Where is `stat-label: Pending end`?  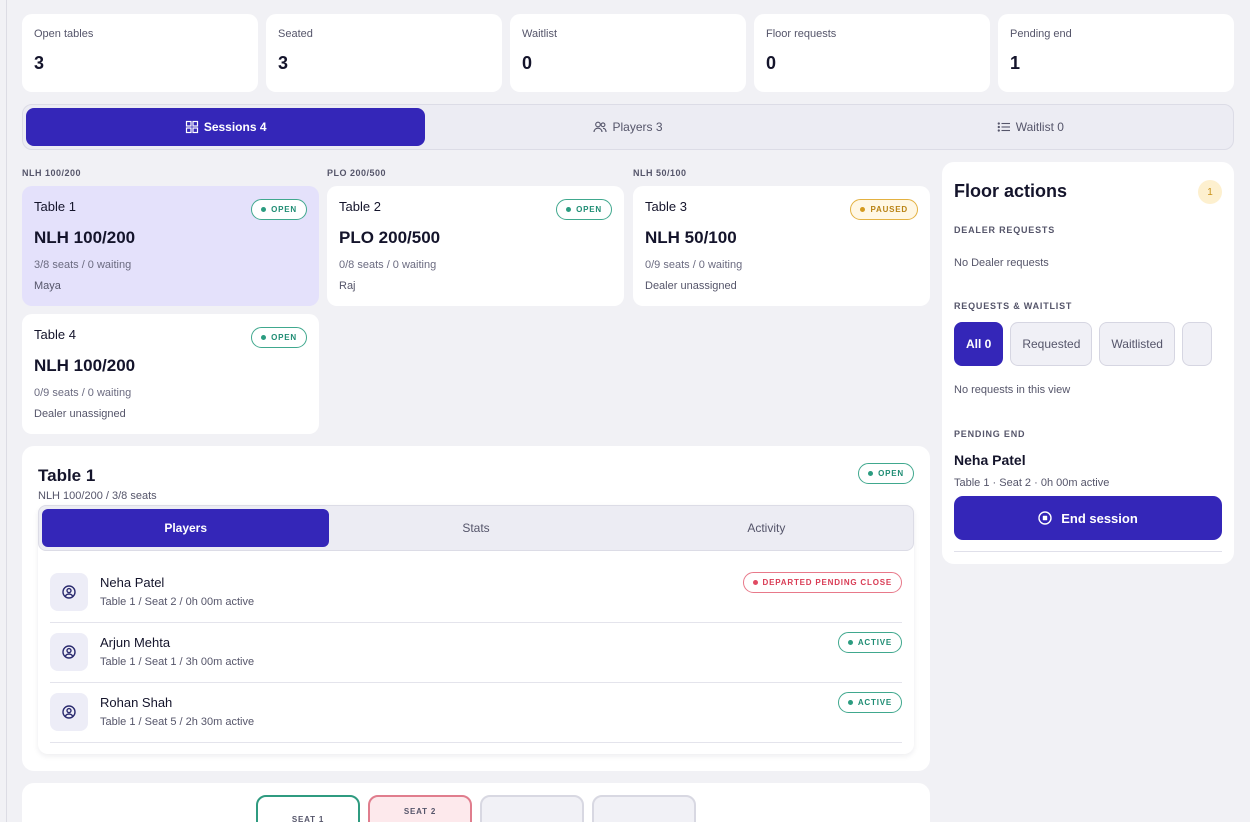
stat-label: Pending end is located at coordinates (1041, 34).